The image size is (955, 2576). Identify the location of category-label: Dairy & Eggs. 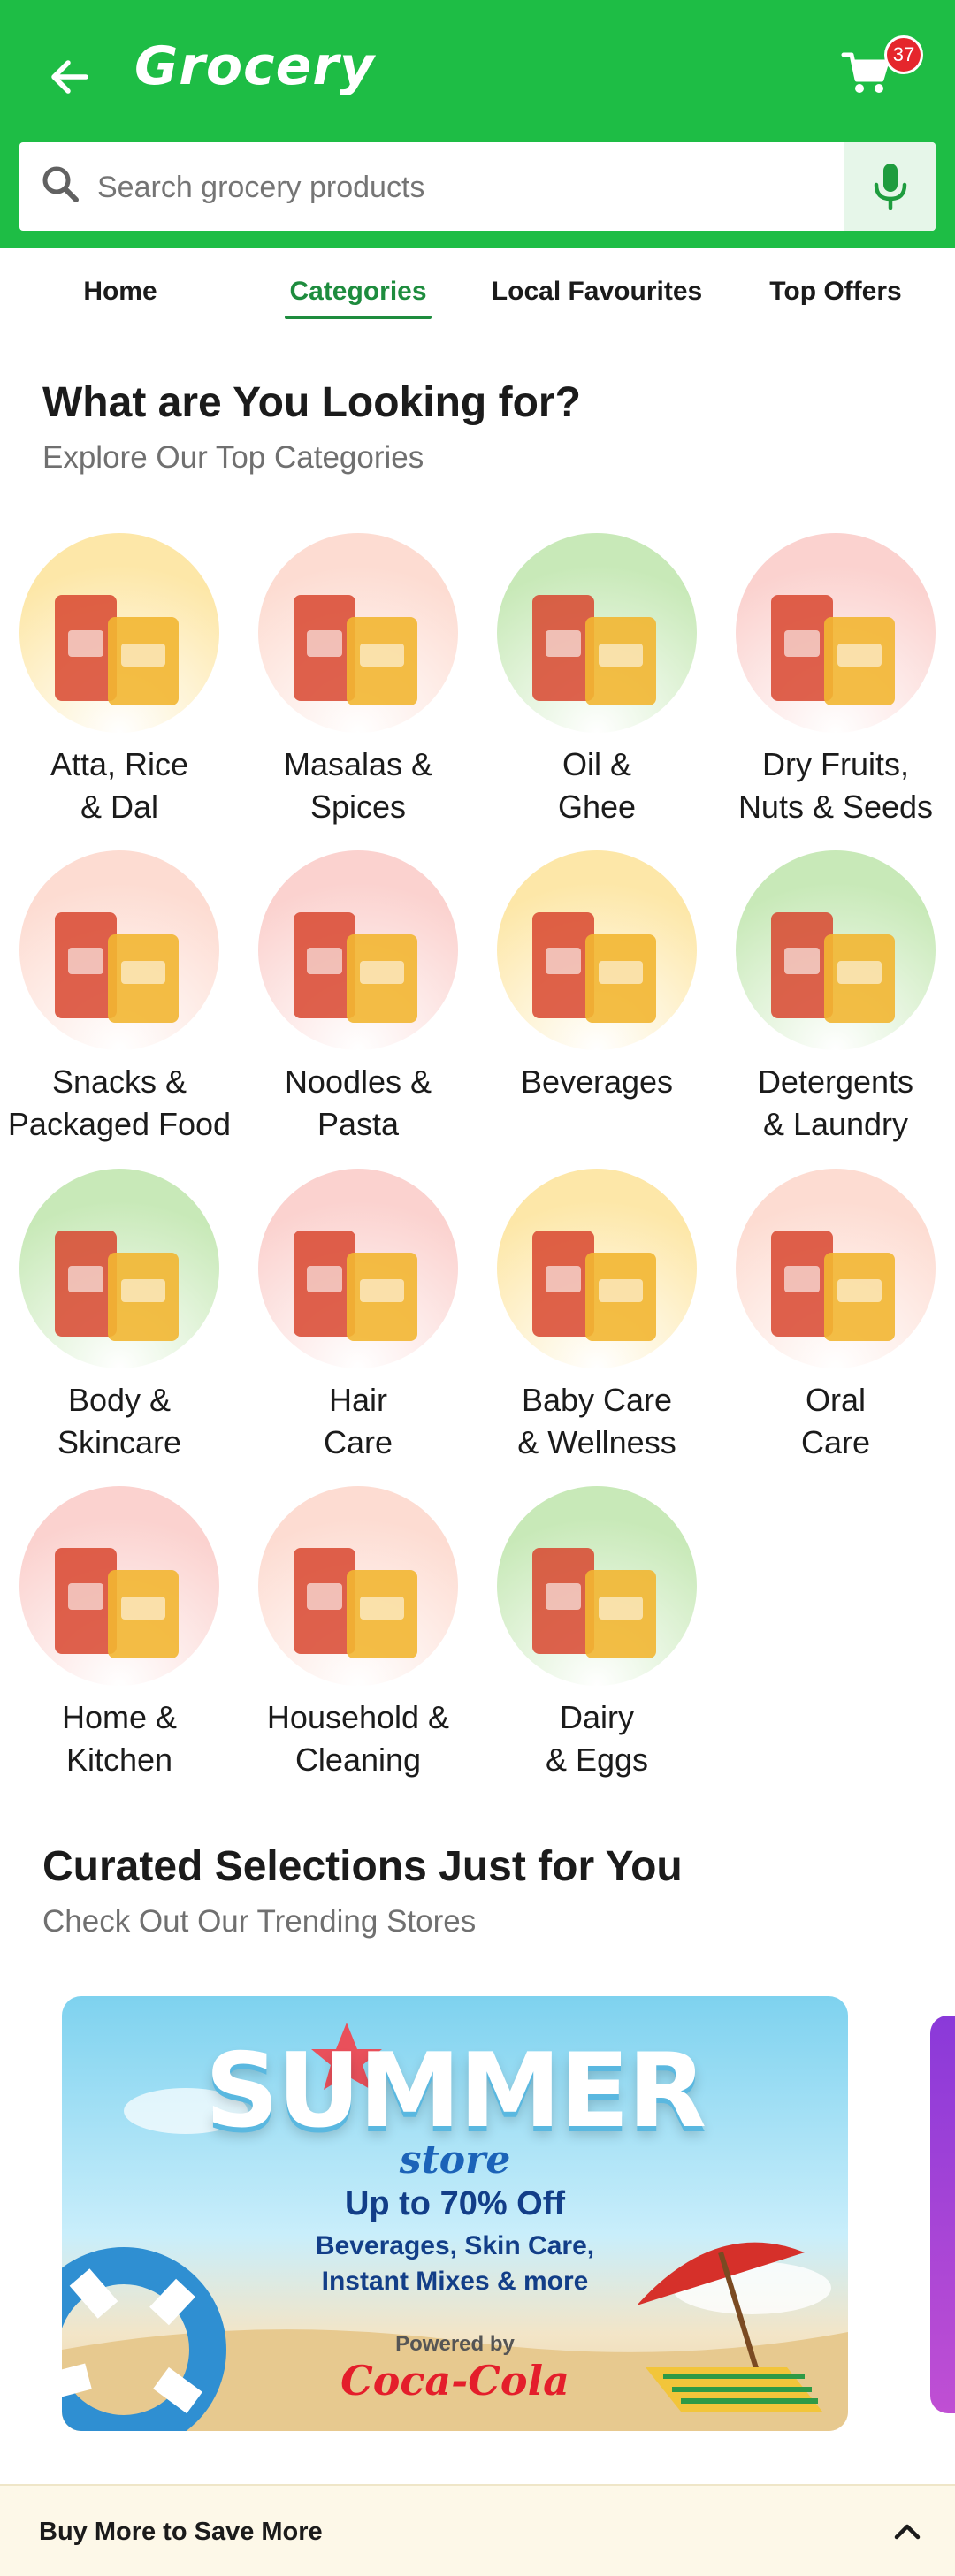
(597, 1738).